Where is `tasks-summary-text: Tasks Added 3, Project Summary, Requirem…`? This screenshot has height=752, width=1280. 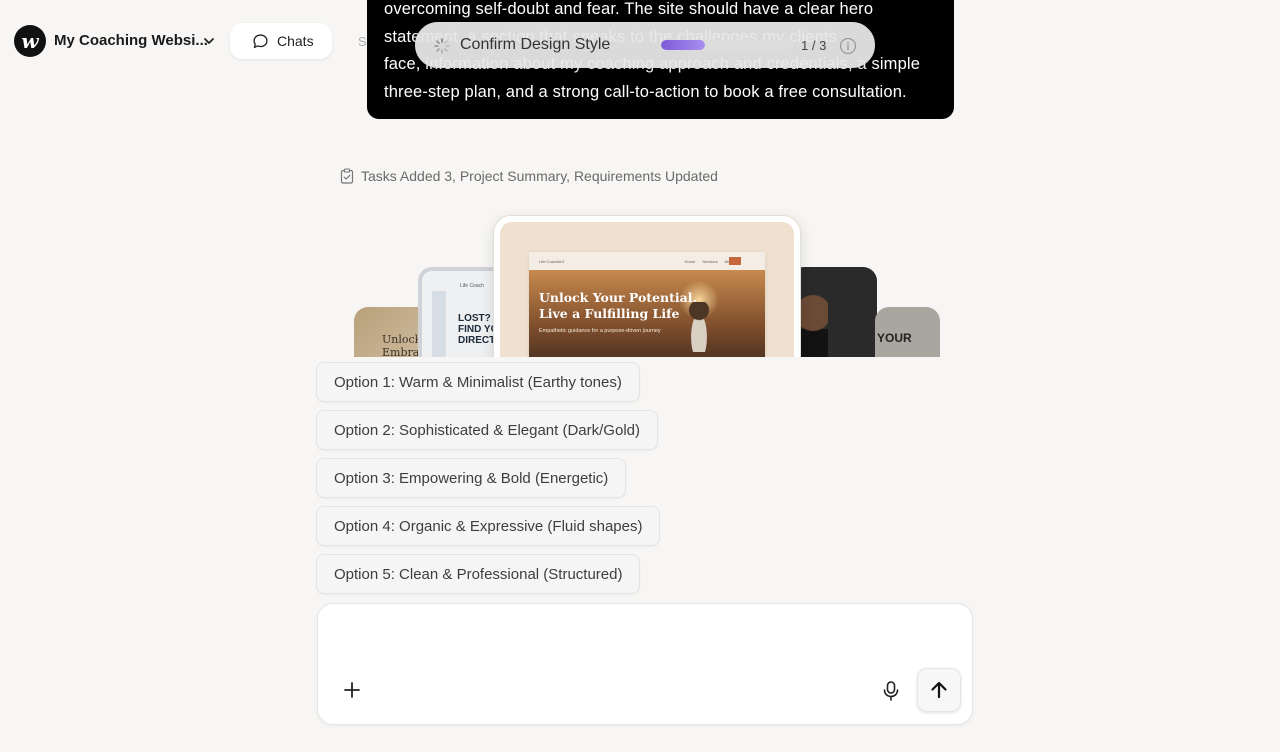
tasks-summary-text: Tasks Added 3, Project Summary, Requirem… is located at coordinates (539, 176).